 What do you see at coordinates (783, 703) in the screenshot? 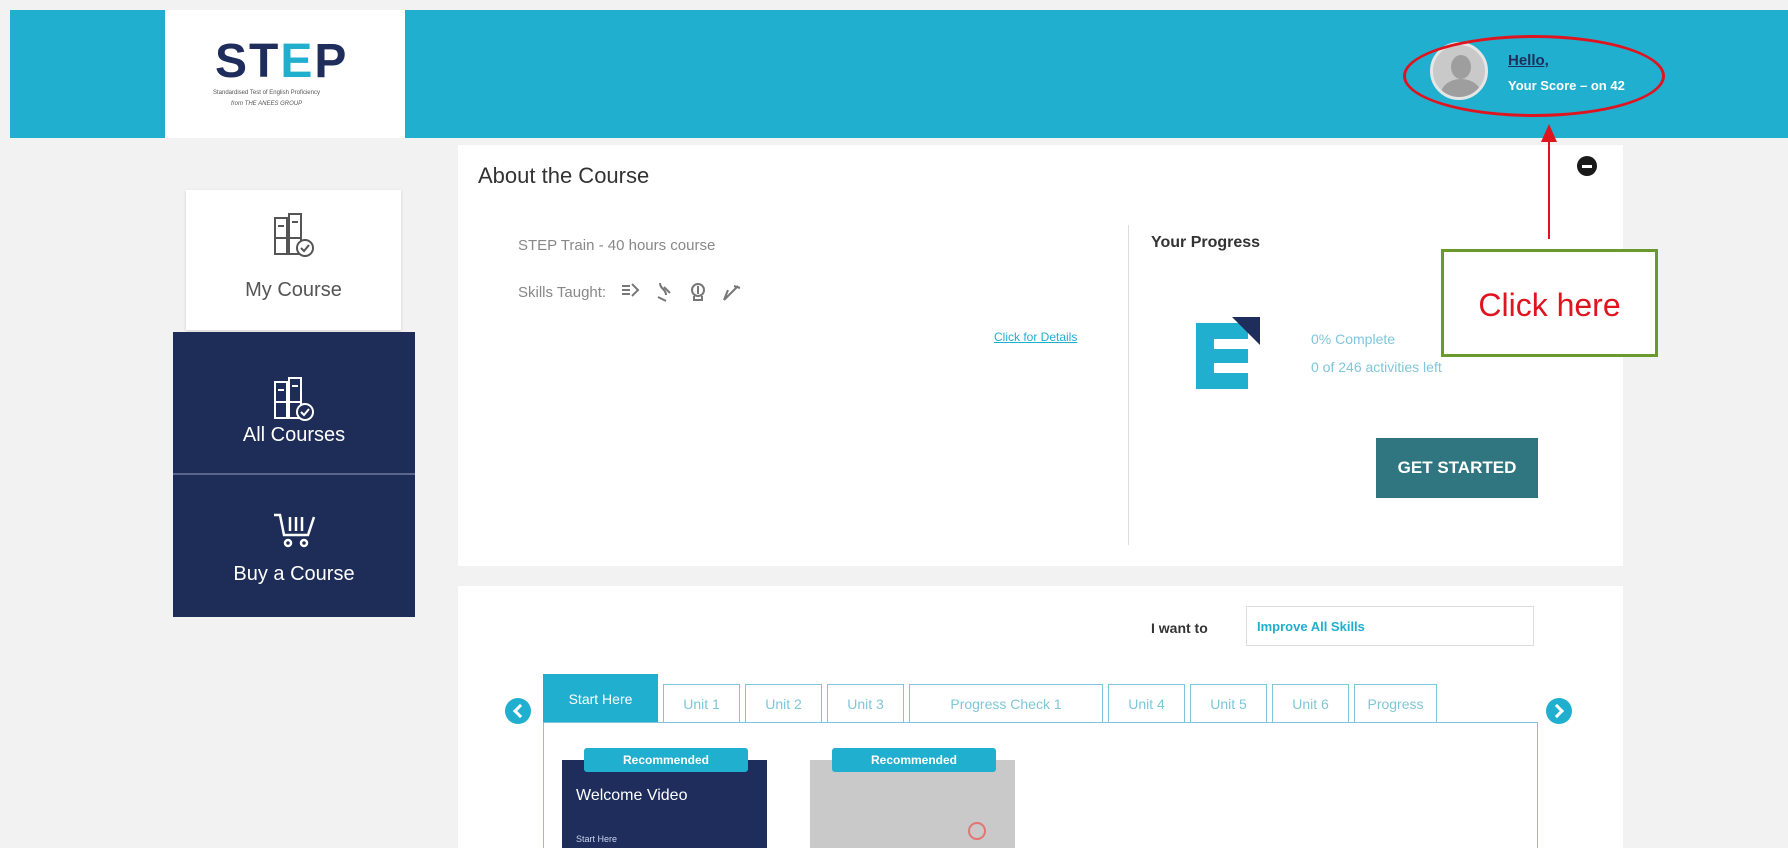
I see `tab-unit-2: Unit 2` at bounding box center [783, 703].